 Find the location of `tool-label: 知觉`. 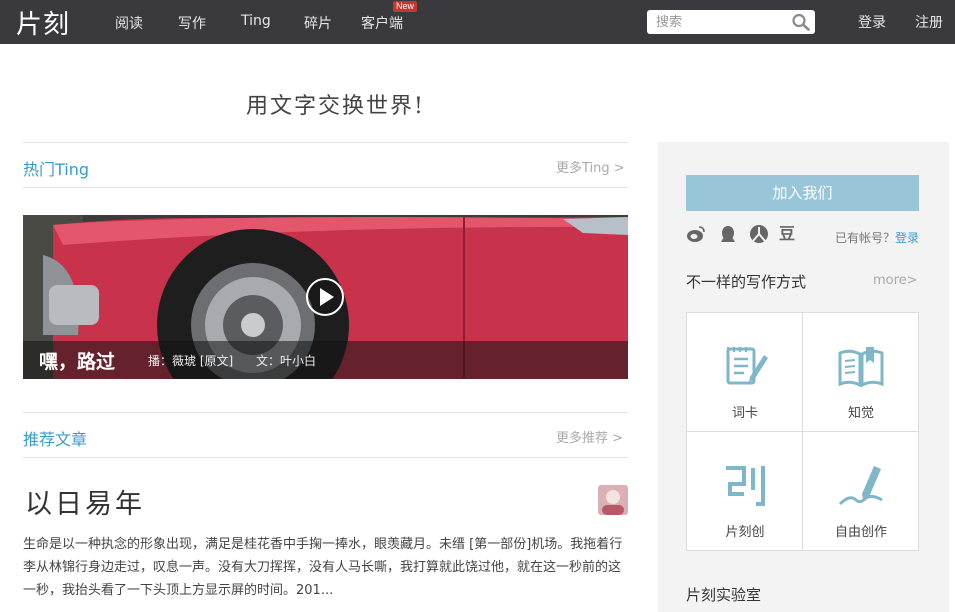

tool-label: 知觉 is located at coordinates (860, 413).